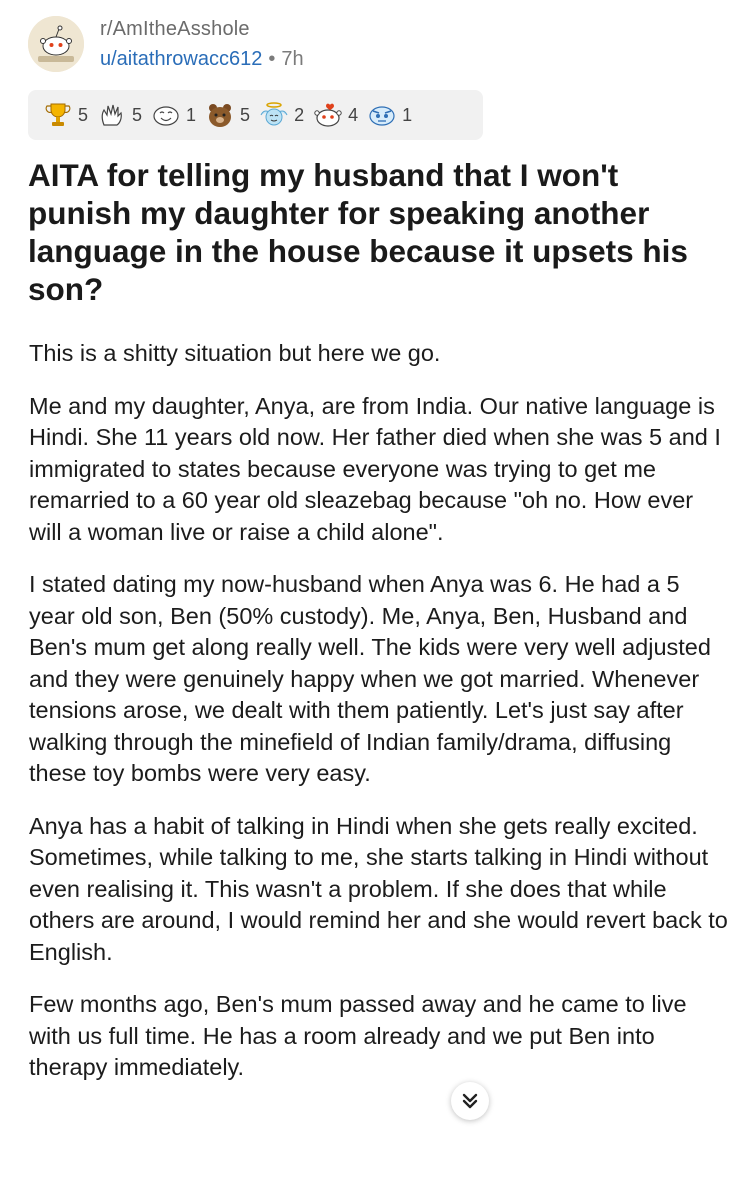 This screenshot has height=1200, width=741. I want to click on subreddit-avatar, so click(56, 44).